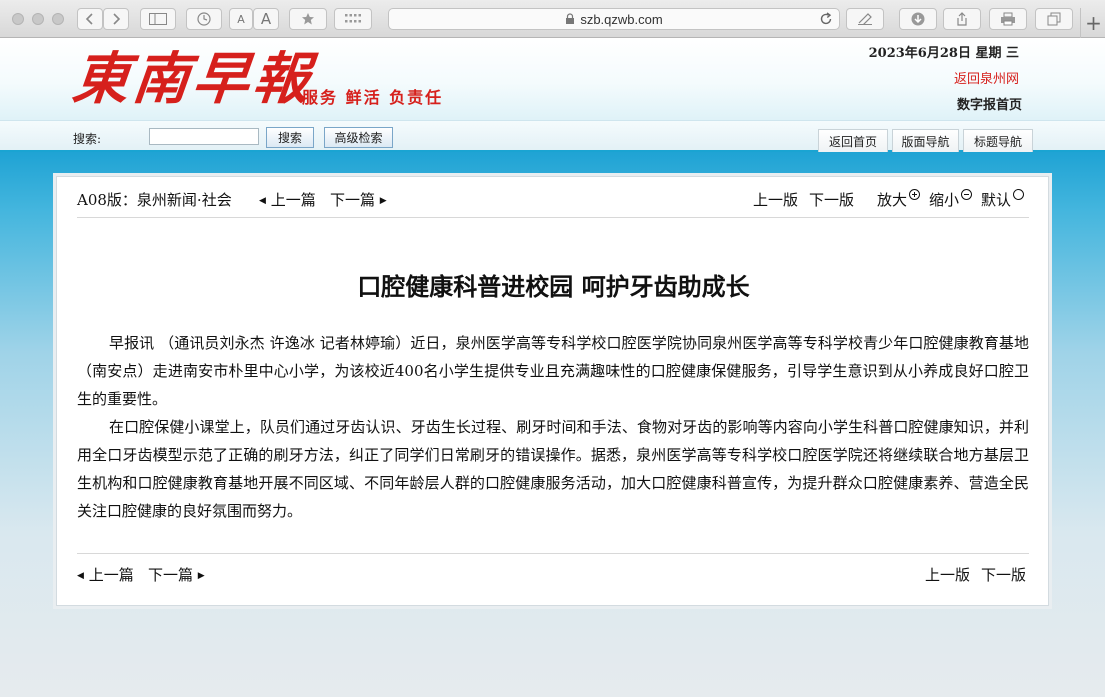  I want to click on address-bar: szb.qzwb.com, so click(614, 19).